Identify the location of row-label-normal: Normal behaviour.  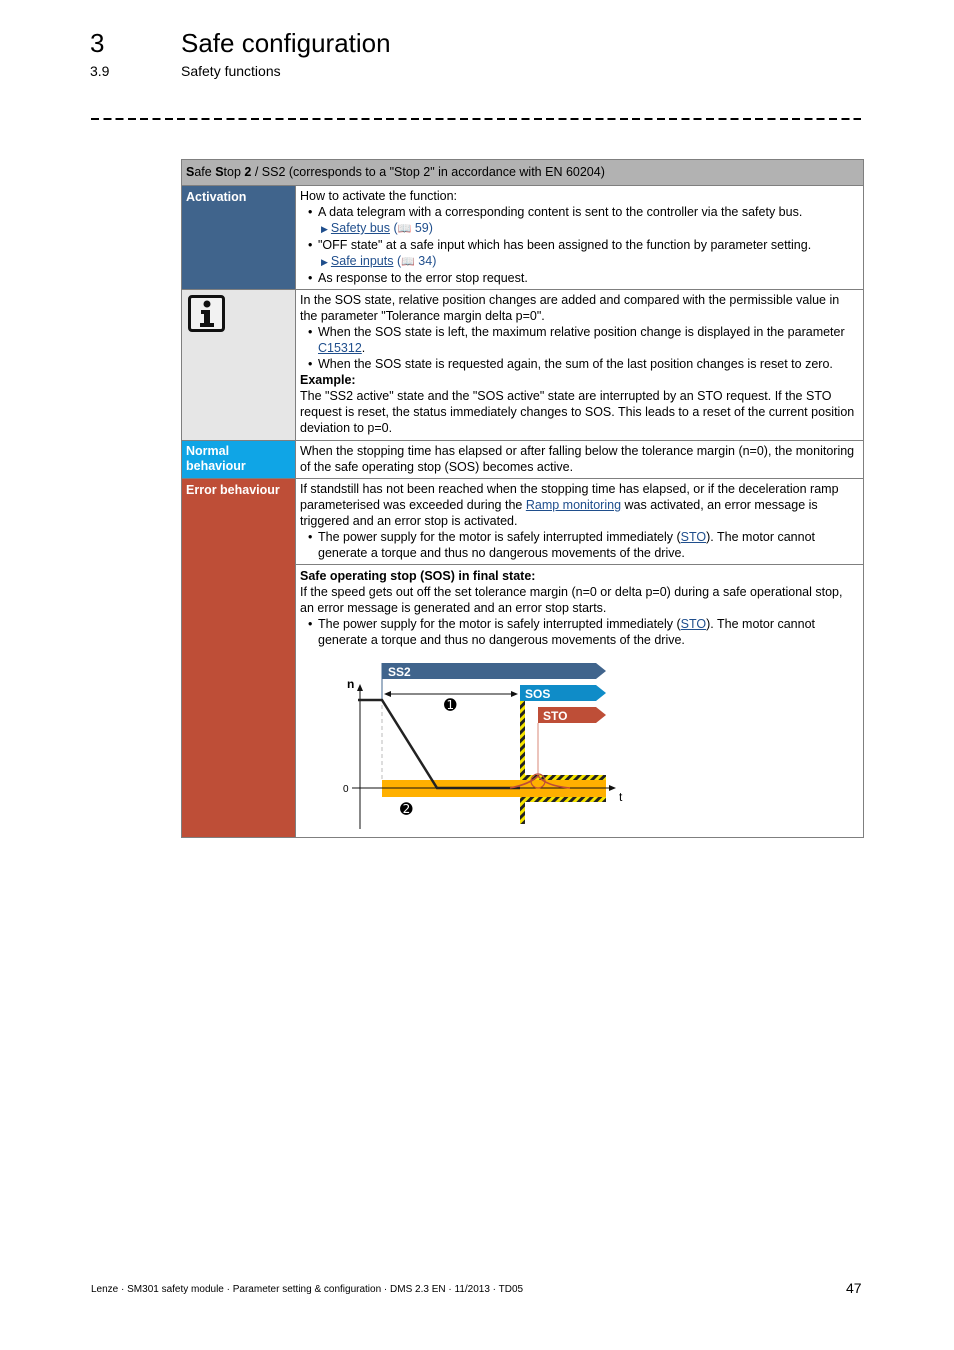
(238, 459).